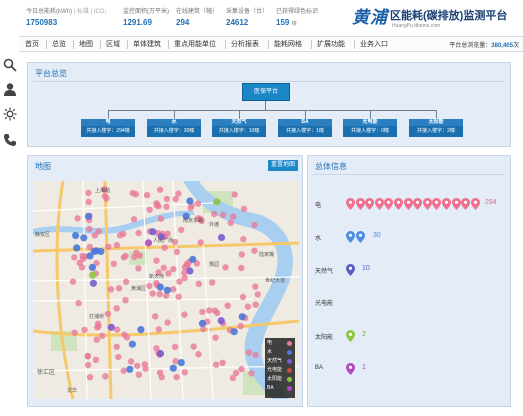  I want to click on user-icon, so click(10, 89).